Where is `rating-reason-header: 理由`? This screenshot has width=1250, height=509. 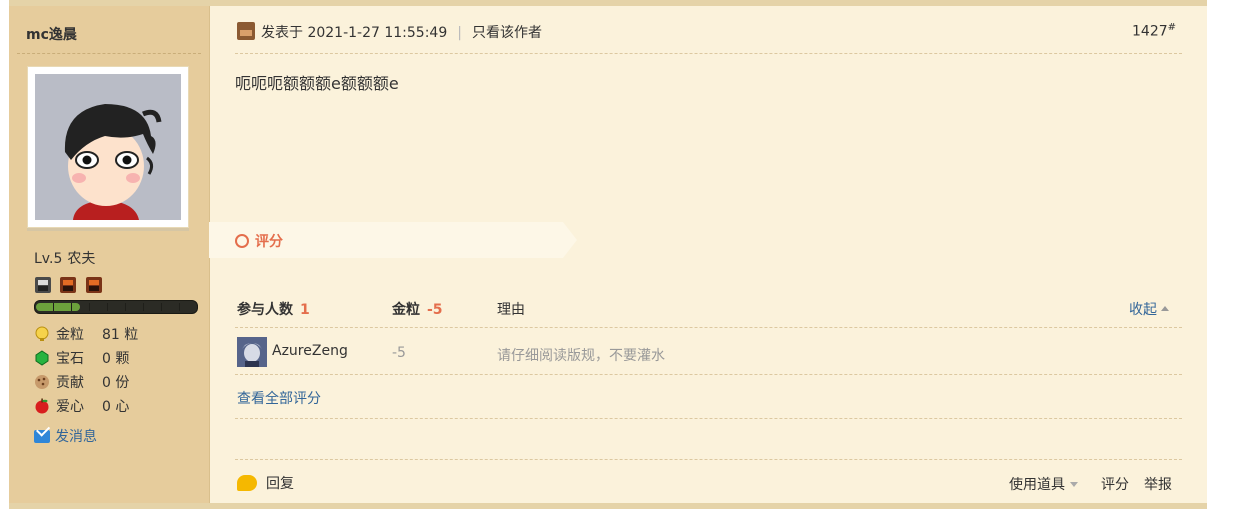 rating-reason-header: 理由 is located at coordinates (511, 310).